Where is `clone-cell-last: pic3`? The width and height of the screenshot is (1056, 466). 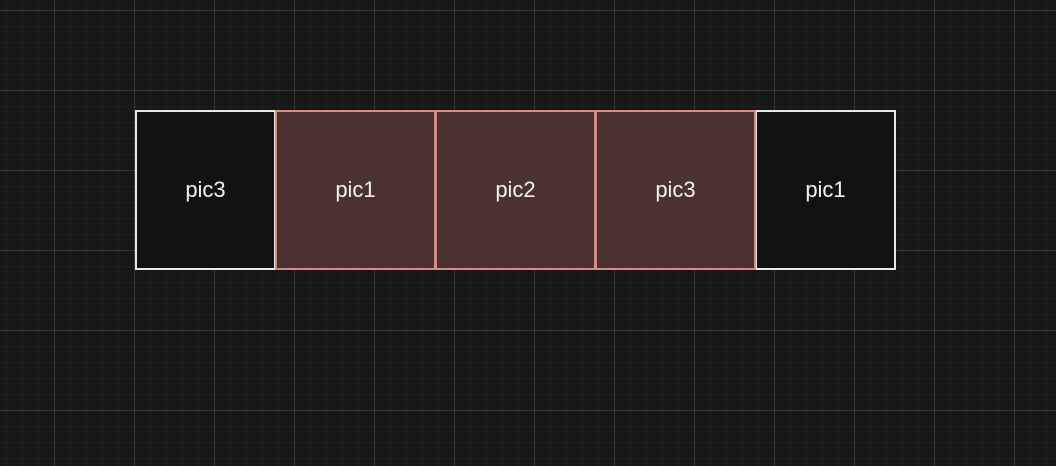
clone-cell-last: pic3 is located at coordinates (205, 190).